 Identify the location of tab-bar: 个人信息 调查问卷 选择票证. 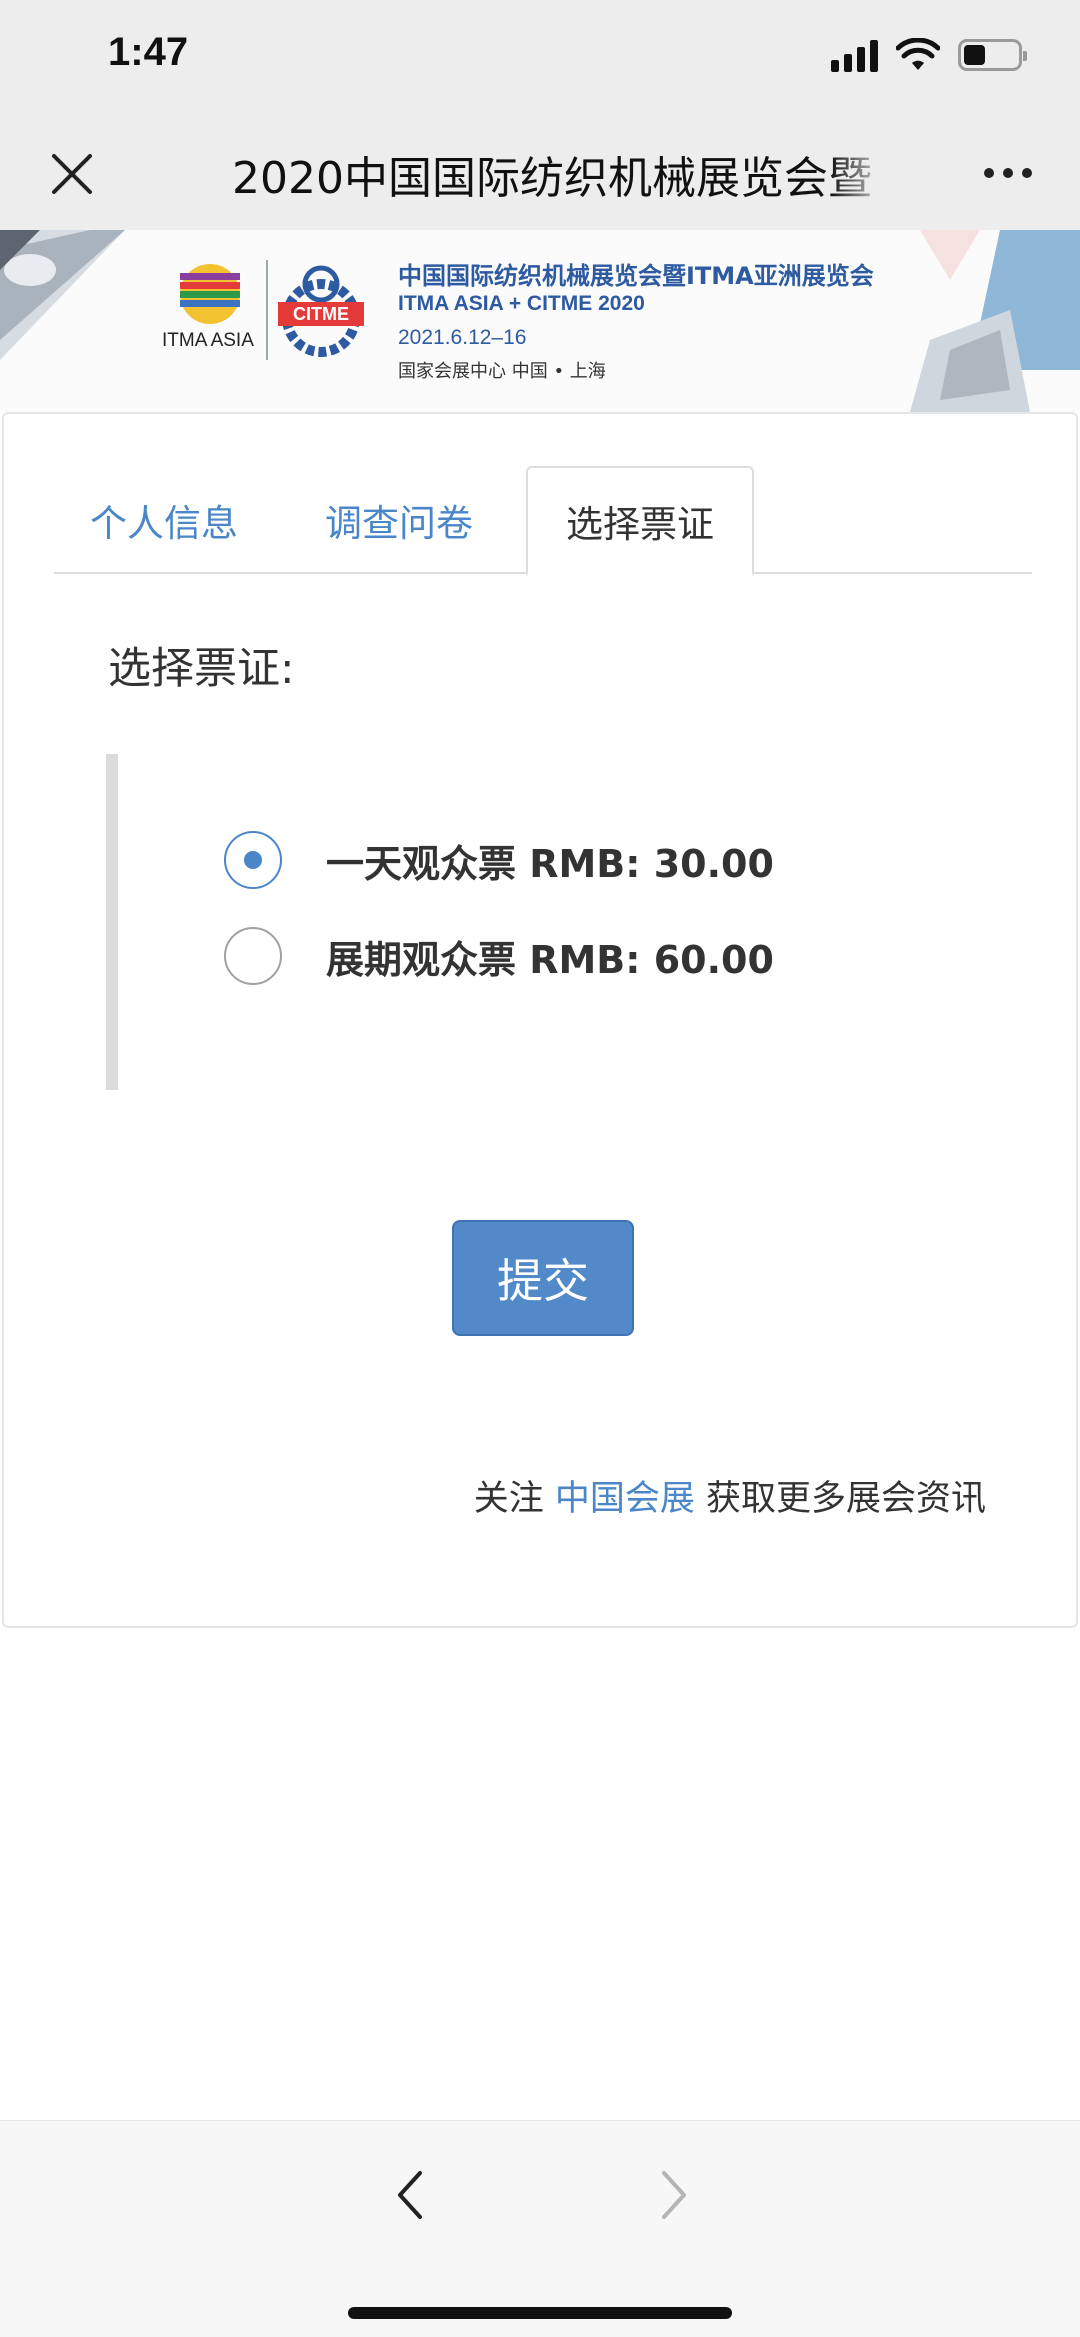
(543, 521).